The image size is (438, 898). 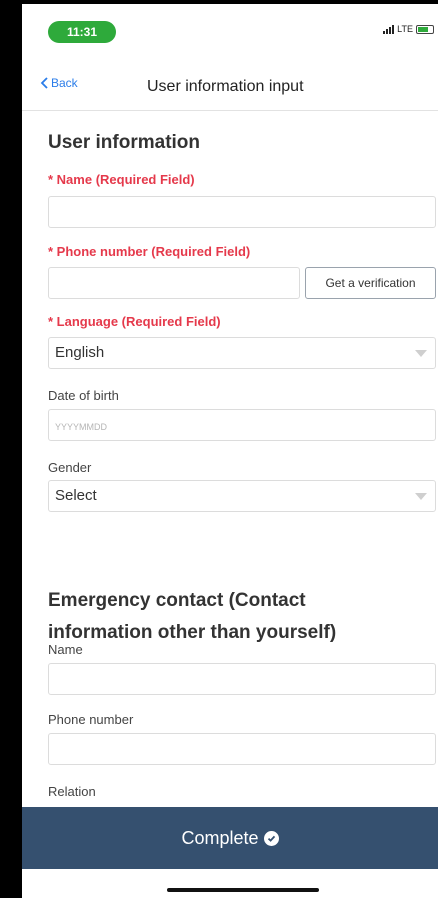 What do you see at coordinates (271, 838) in the screenshot?
I see `check-circle-icon` at bounding box center [271, 838].